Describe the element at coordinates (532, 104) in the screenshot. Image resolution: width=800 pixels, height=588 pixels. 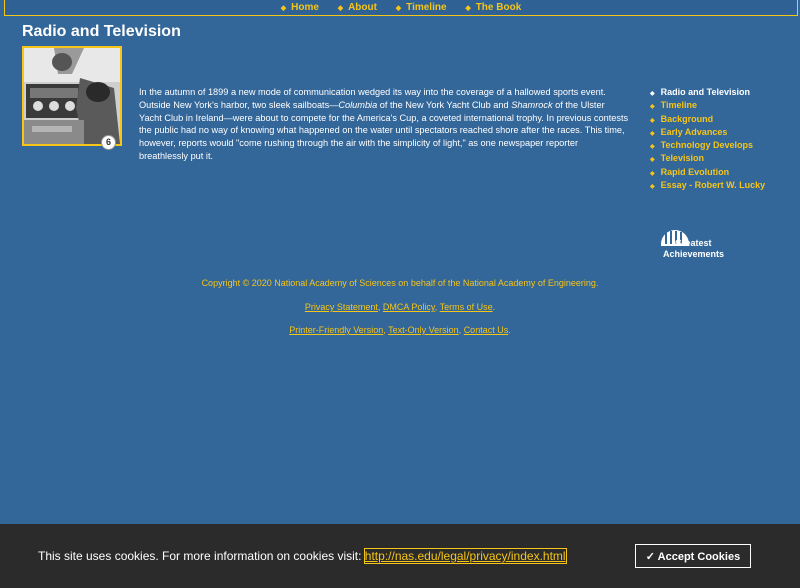
I see `shamrock-name: Shamrock` at that location.